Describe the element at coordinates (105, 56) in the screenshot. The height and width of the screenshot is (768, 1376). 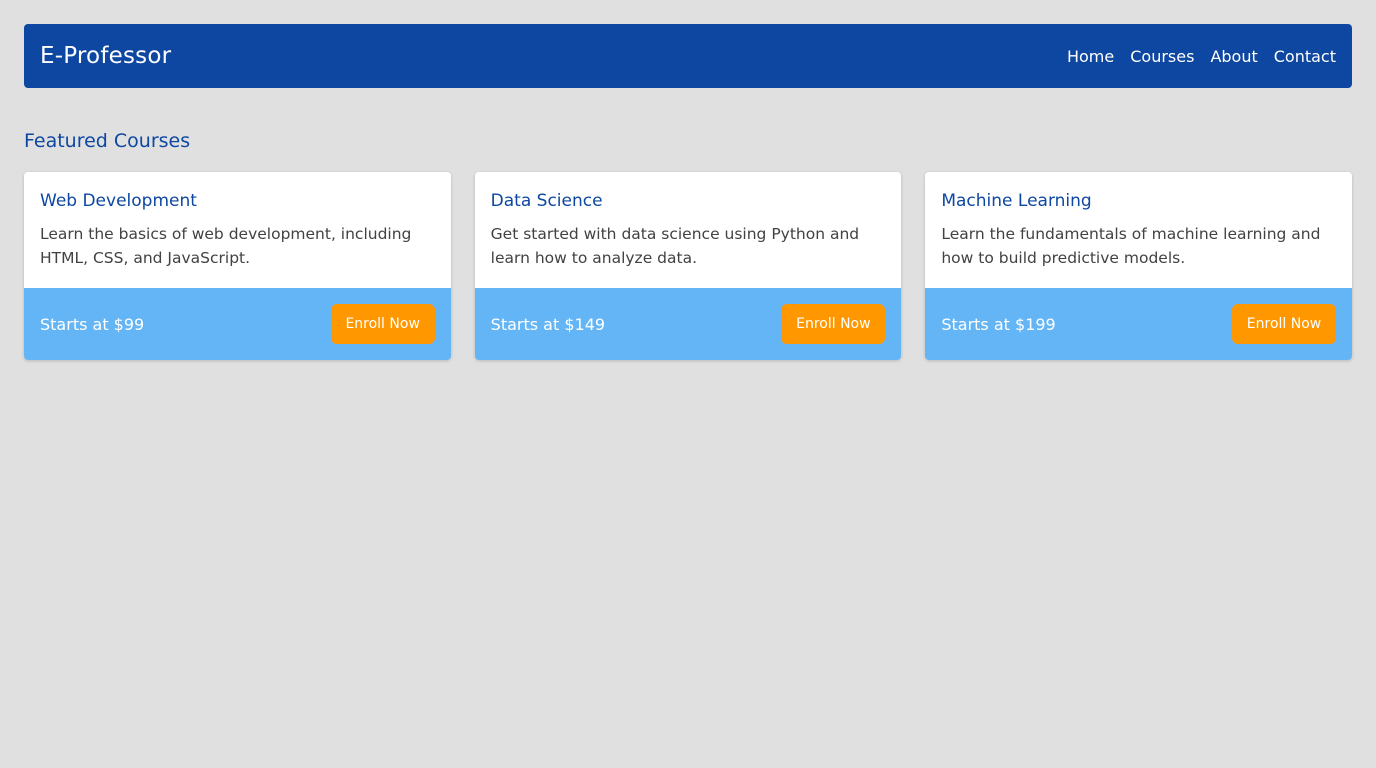
I see `brand-logo-text: E-Professor` at that location.